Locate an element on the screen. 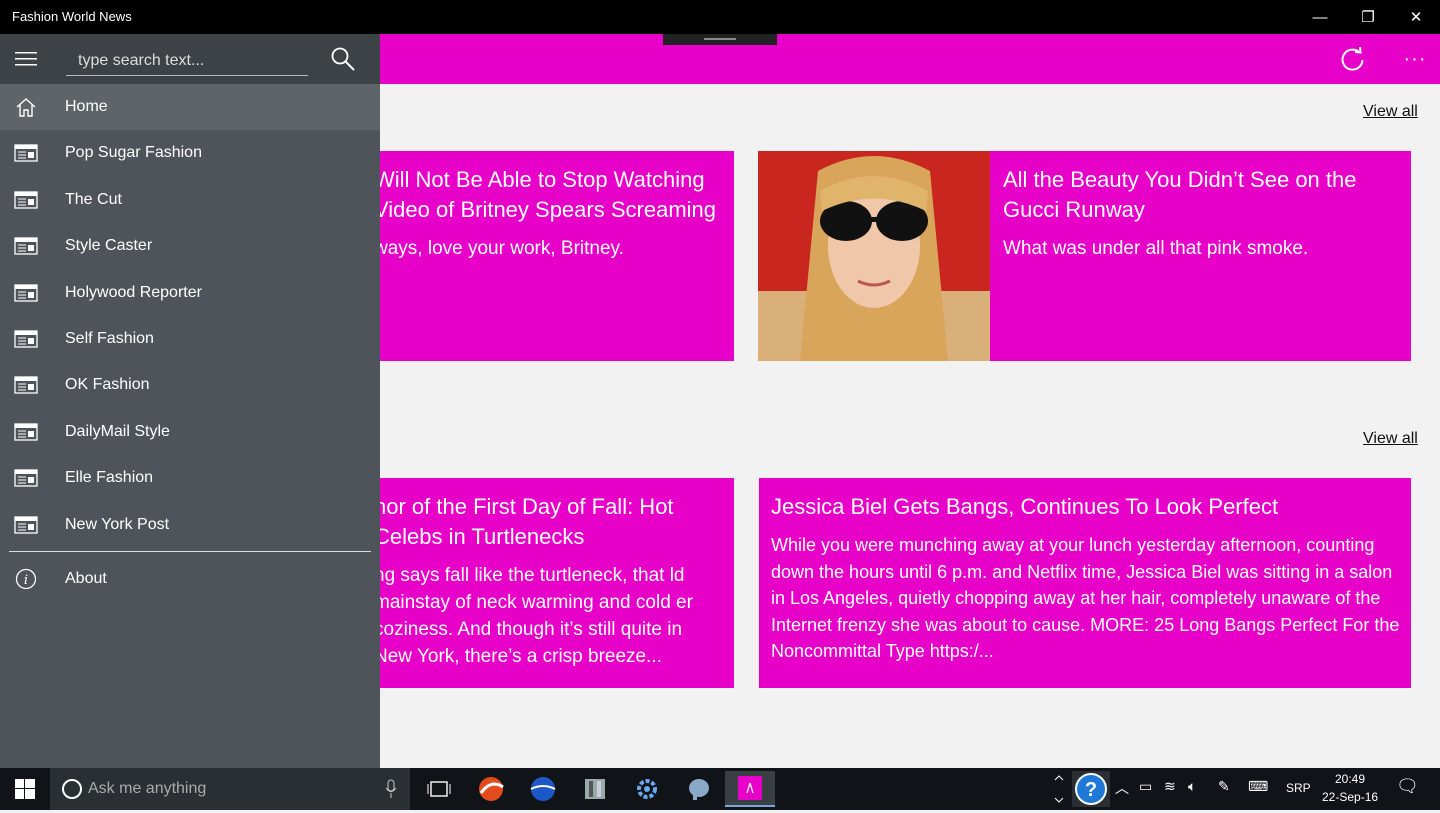  taskbar-scroll is located at coordinates (1059, 789).